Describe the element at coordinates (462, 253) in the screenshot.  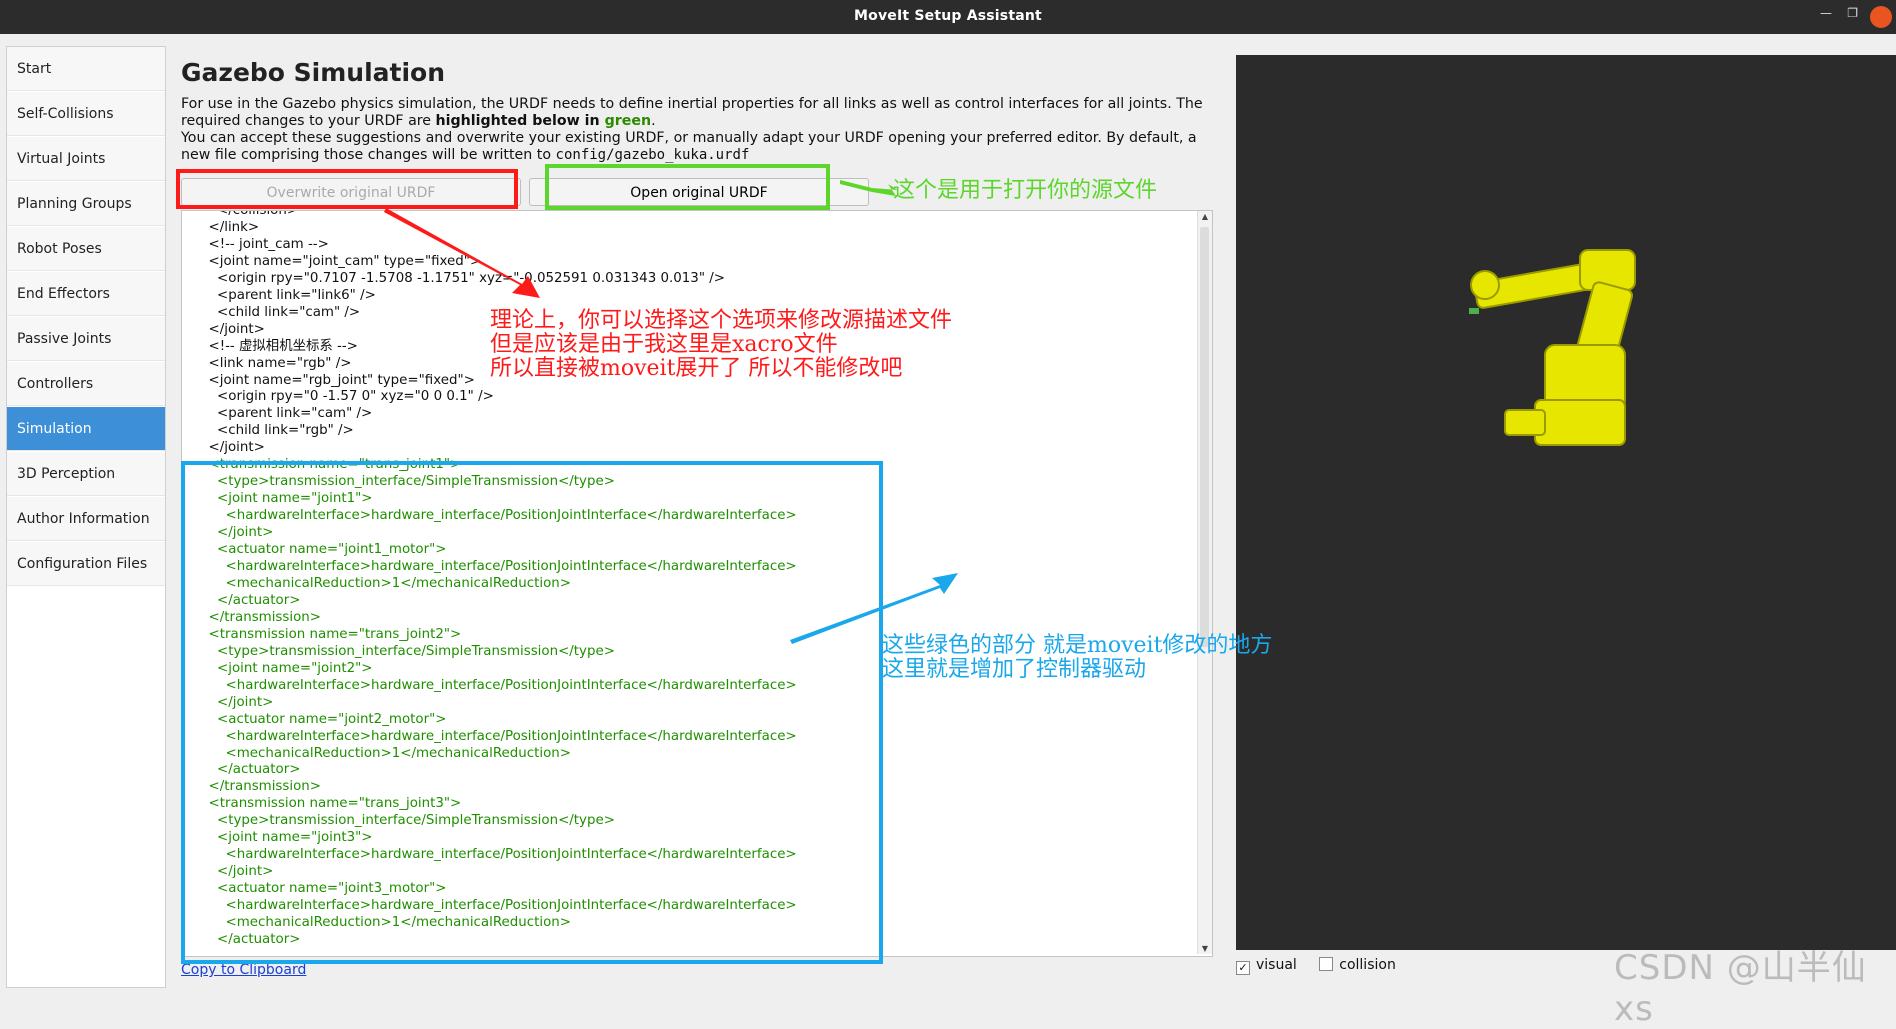
I see `red-arrow-icon` at that location.